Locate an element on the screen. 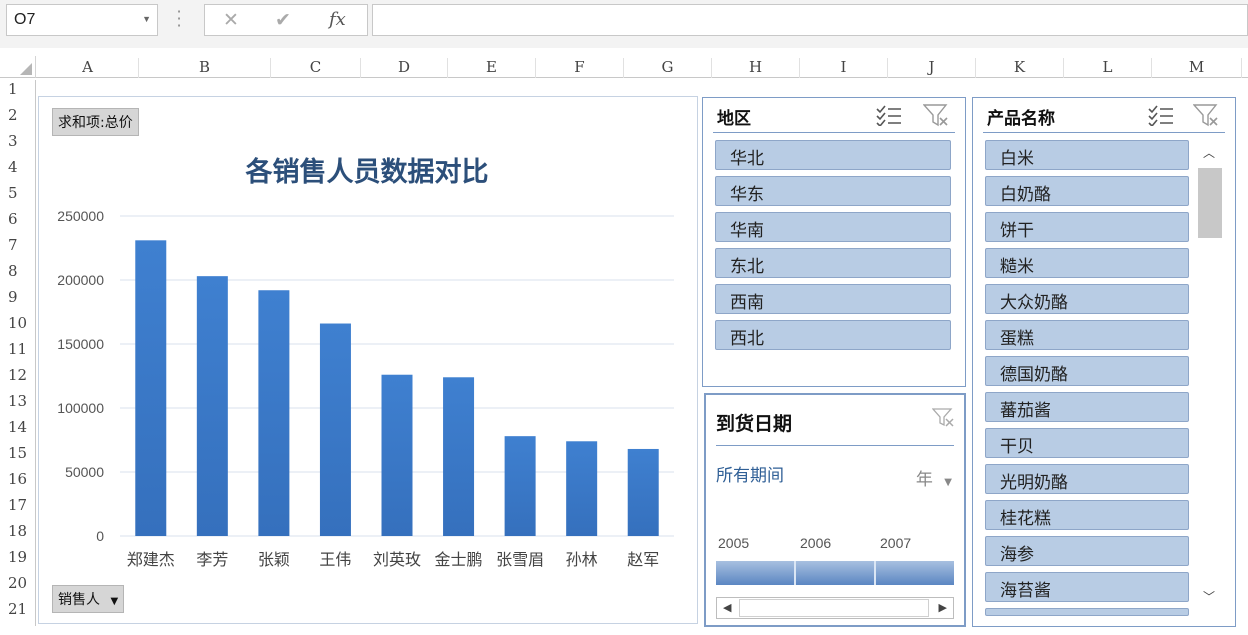 This screenshot has width=1248, height=635. slicer-item: 白米 is located at coordinates (1087, 155).